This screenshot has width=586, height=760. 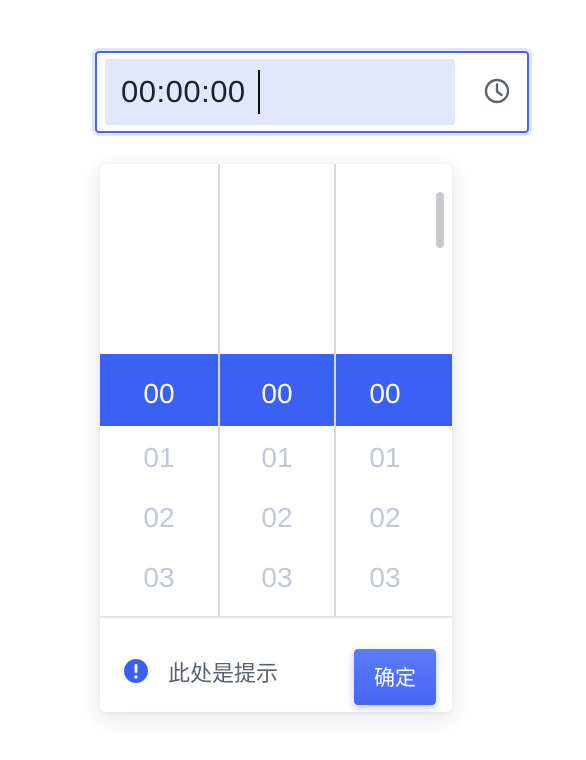 I want to click on time-text-field: 00:00:00, so click(x=280, y=92).